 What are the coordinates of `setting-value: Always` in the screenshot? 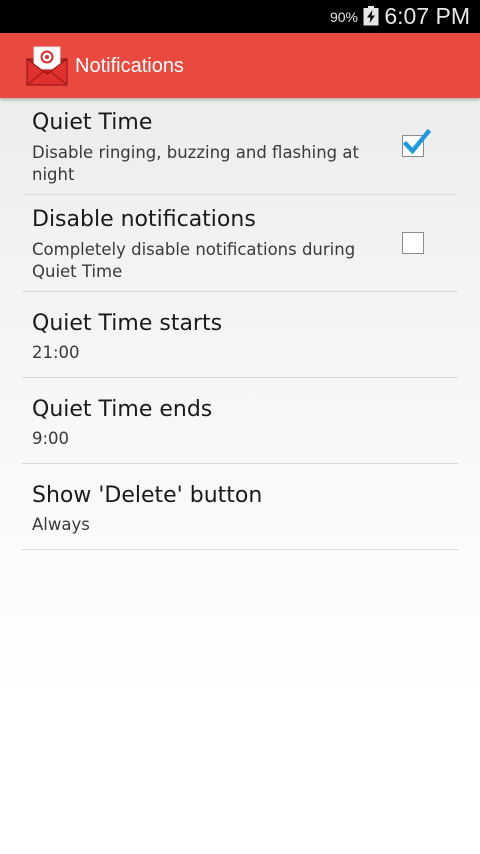 It's located at (61, 524).